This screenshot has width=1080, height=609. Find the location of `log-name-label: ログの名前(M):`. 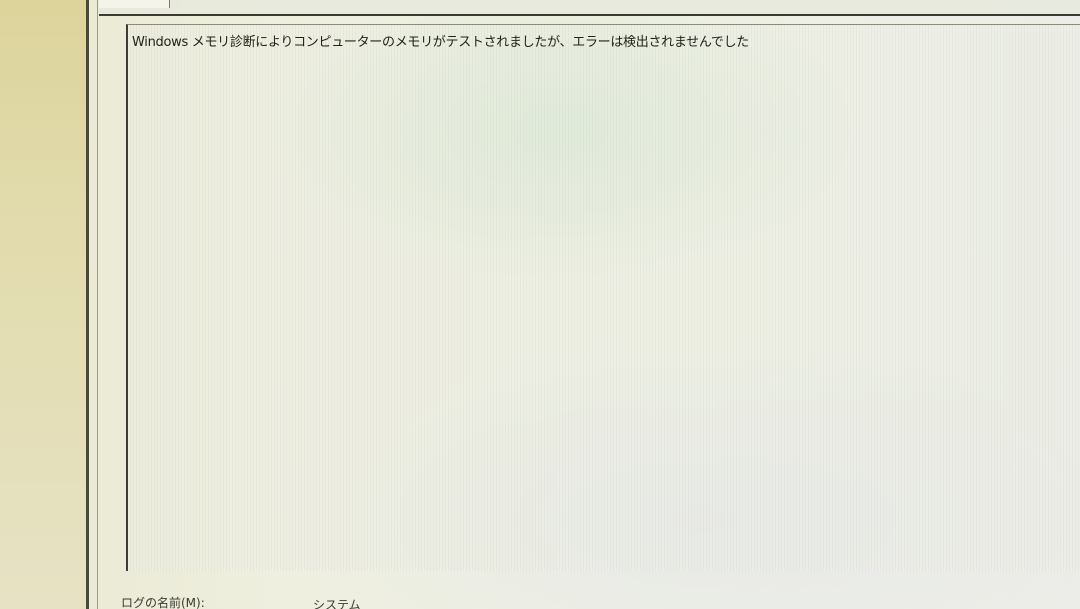

log-name-label: ログの名前(M): is located at coordinates (163, 602).